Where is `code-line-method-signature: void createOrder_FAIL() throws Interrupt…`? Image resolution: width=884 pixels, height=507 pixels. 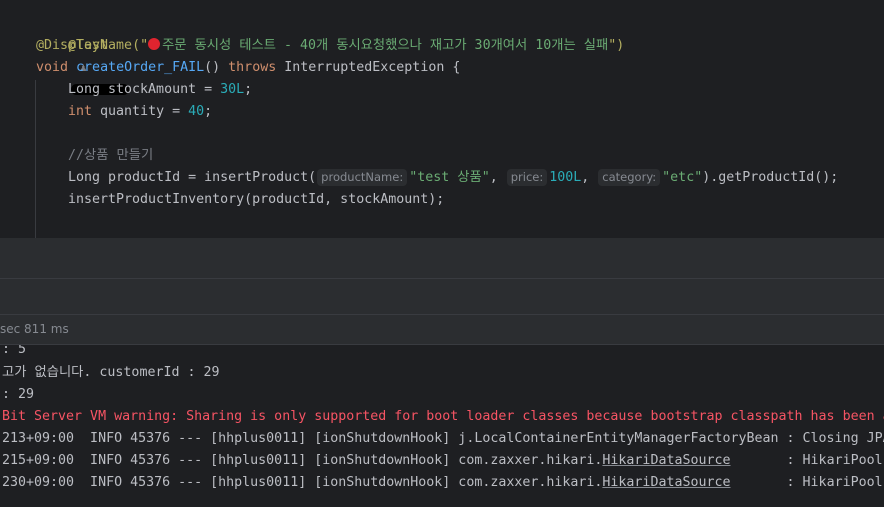 code-line-method-signature: void createOrder_FAIL() throws Interrupt… is located at coordinates (248, 68).